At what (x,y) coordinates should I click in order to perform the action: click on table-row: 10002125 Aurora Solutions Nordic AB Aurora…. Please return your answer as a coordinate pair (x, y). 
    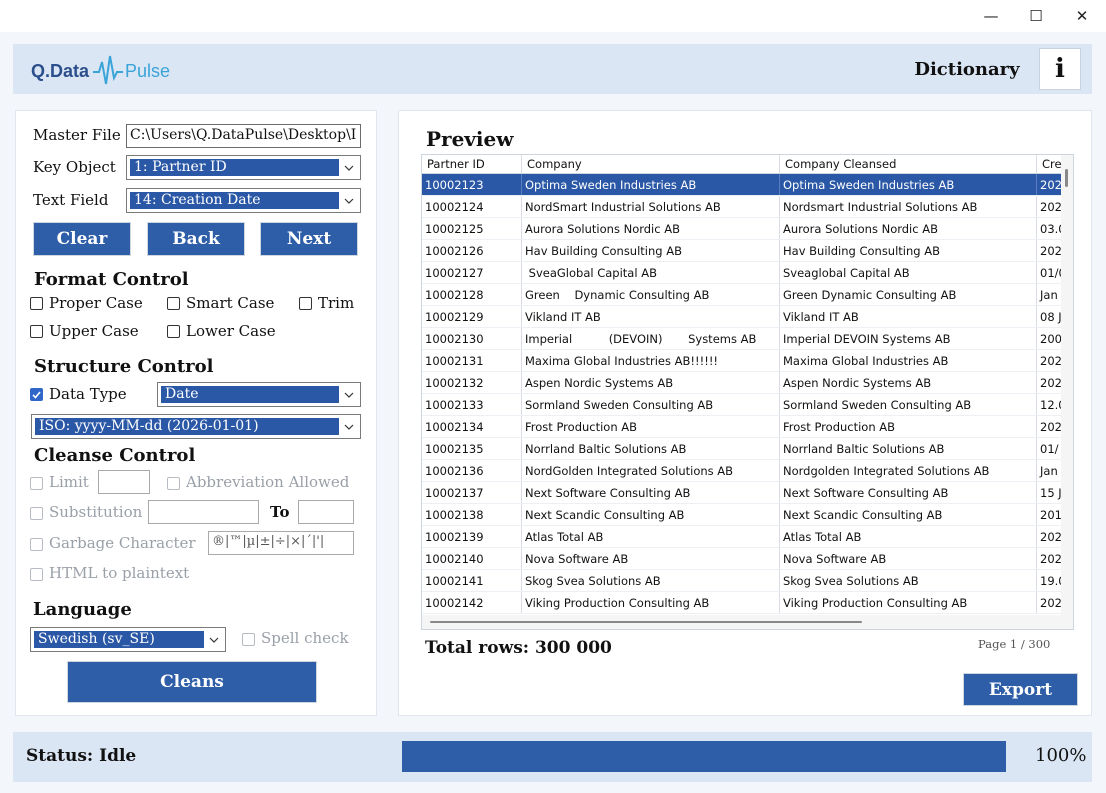
    Looking at the image, I should click on (744, 229).